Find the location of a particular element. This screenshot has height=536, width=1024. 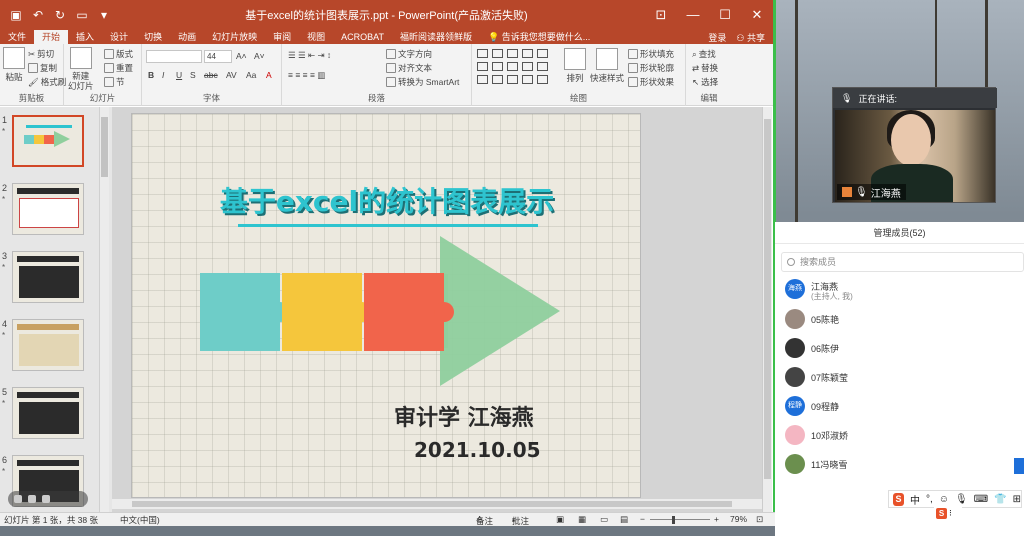

font-name-select is located at coordinates (174, 56).